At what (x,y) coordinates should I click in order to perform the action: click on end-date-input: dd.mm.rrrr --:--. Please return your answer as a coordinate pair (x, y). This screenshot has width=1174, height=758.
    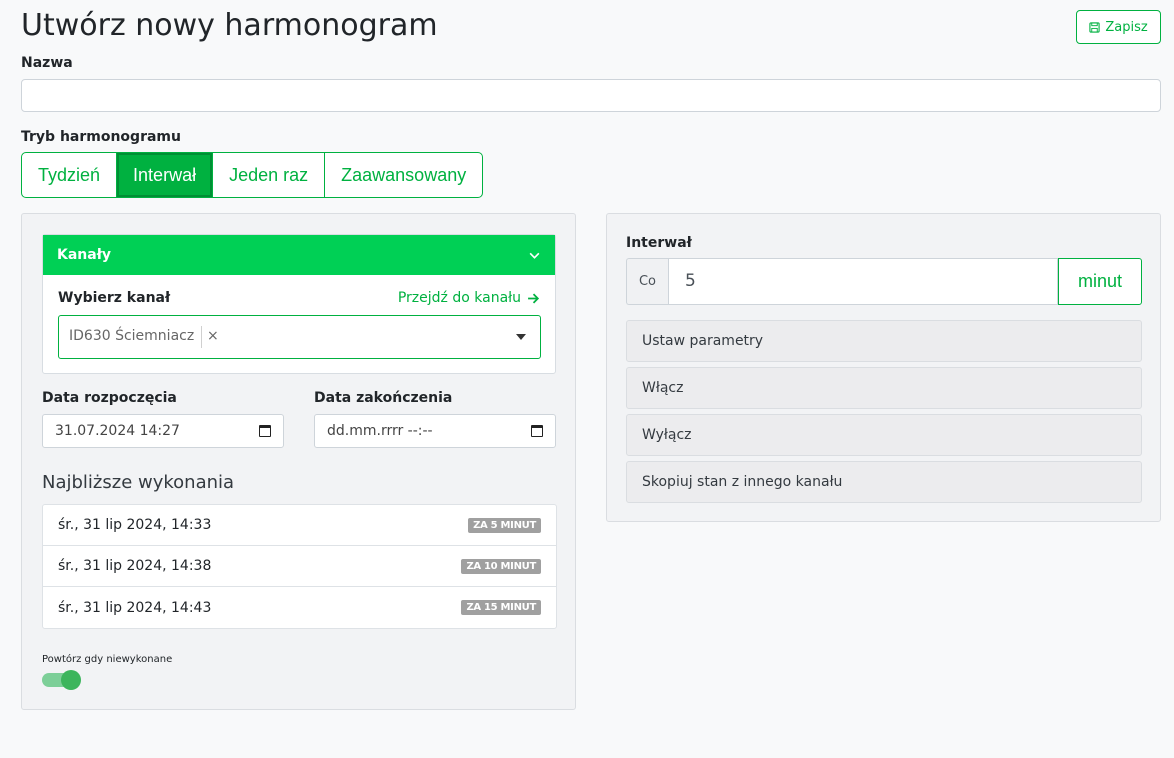
    Looking at the image, I should click on (435, 431).